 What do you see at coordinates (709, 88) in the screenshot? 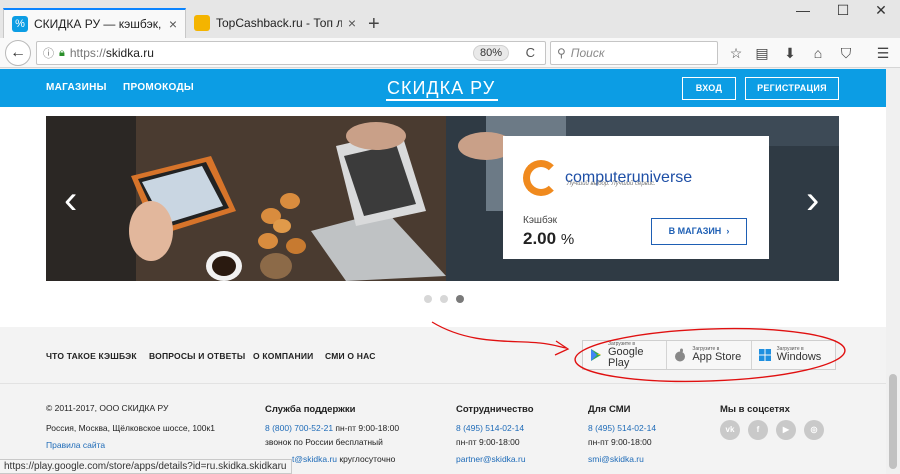
I see `login-button: ВХОД` at bounding box center [709, 88].